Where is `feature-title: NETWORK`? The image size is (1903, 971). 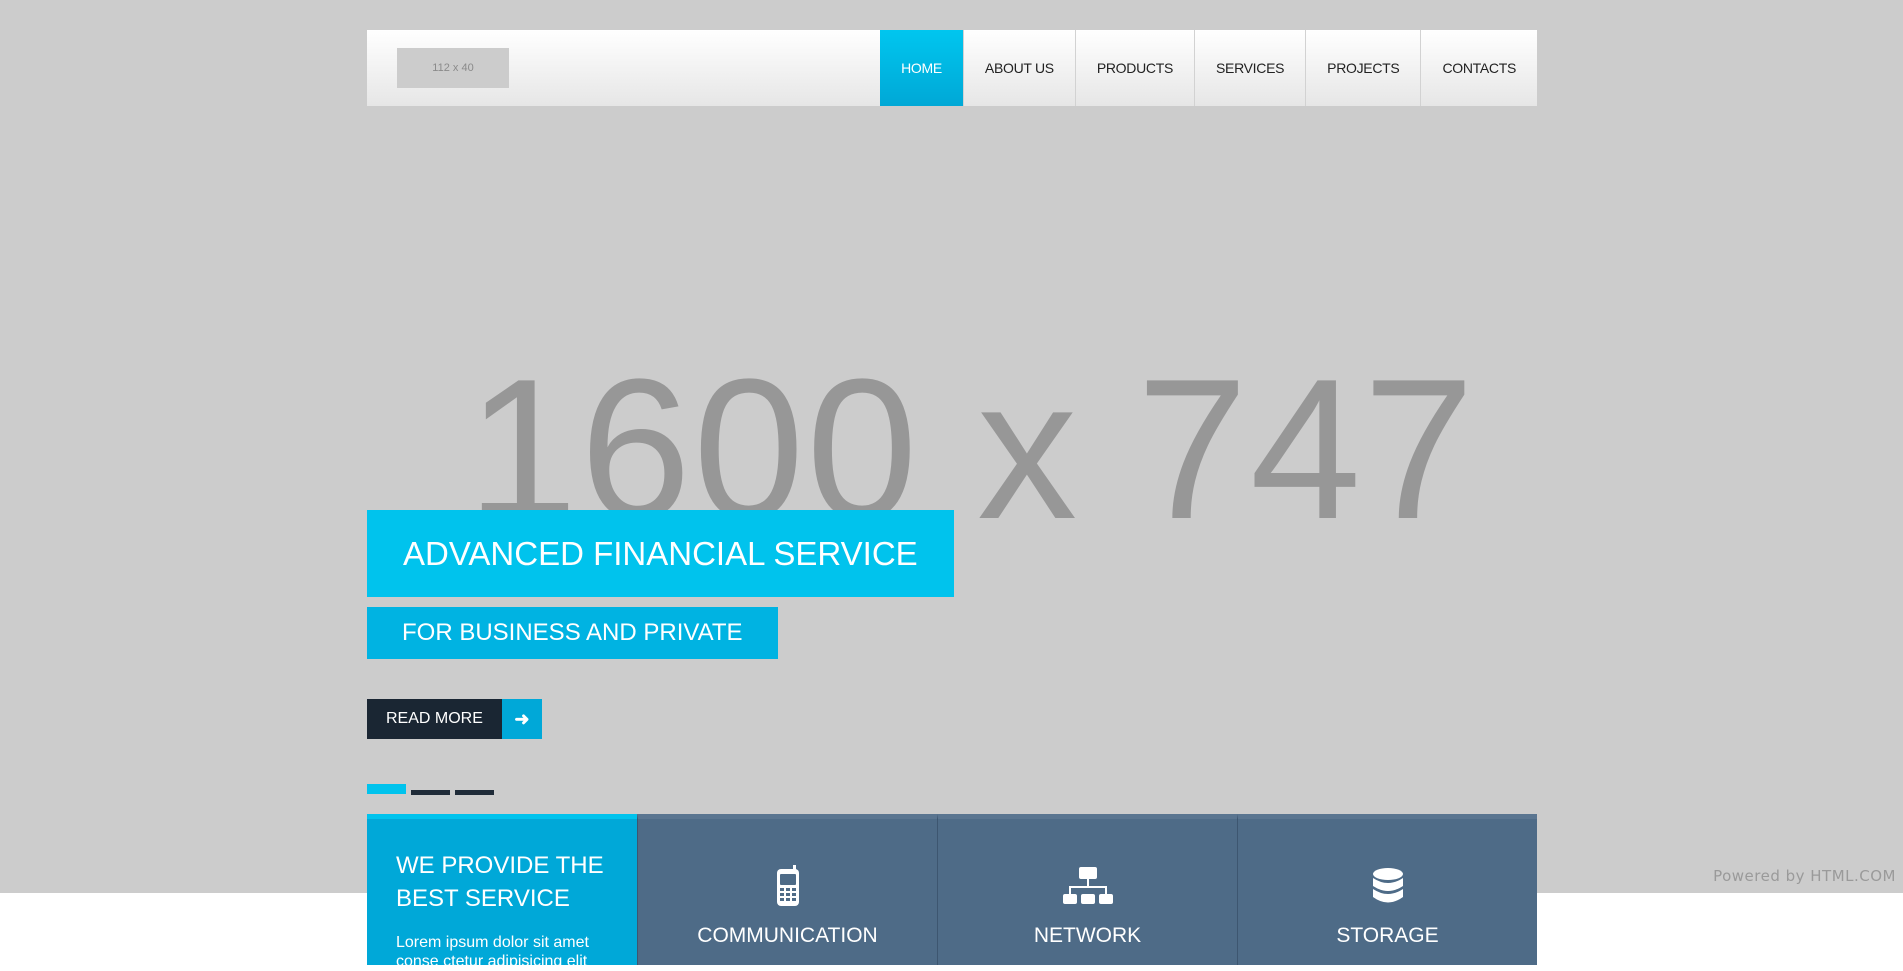
feature-title: NETWORK is located at coordinates (1087, 935).